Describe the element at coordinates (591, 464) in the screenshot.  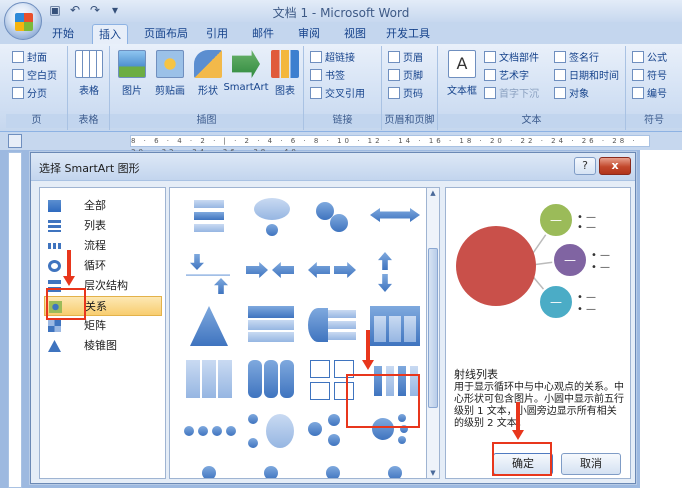
I see `cancel-button: 取消` at that location.